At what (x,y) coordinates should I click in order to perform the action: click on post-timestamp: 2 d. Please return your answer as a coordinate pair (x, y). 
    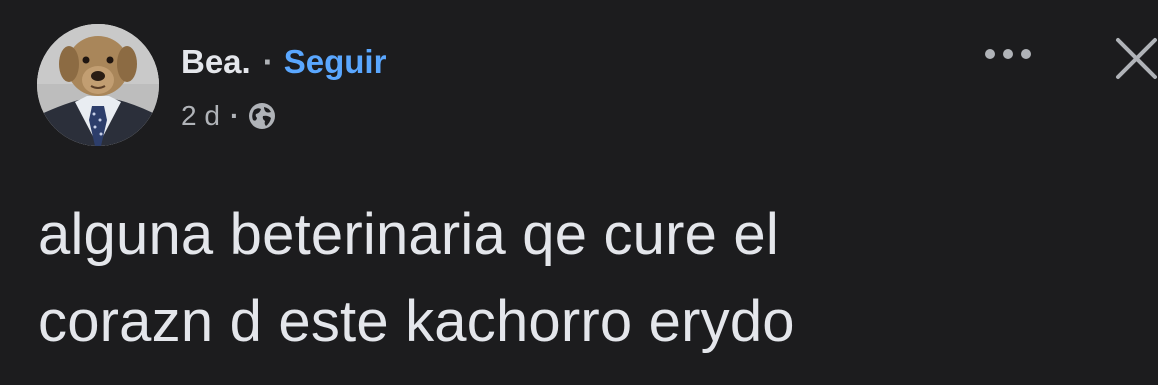
    Looking at the image, I should click on (200, 116).